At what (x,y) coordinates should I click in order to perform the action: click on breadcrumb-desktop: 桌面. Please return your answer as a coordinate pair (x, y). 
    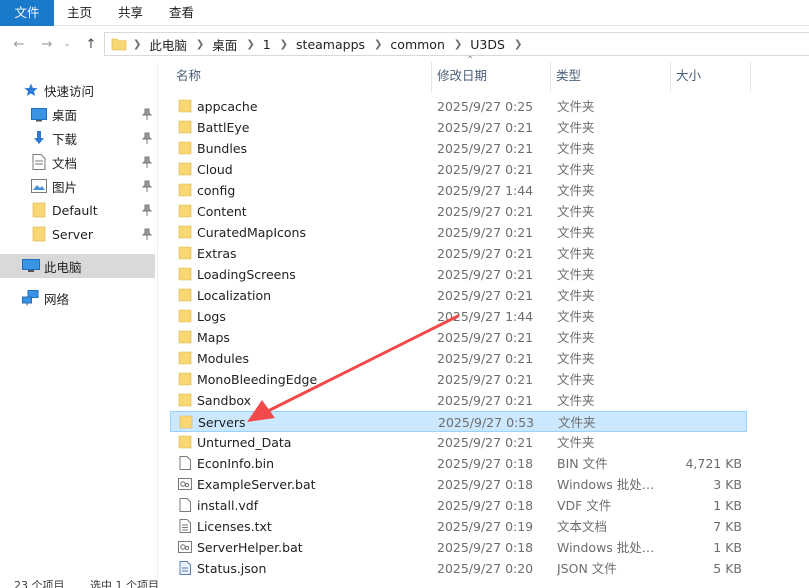
    Looking at the image, I should click on (224, 44).